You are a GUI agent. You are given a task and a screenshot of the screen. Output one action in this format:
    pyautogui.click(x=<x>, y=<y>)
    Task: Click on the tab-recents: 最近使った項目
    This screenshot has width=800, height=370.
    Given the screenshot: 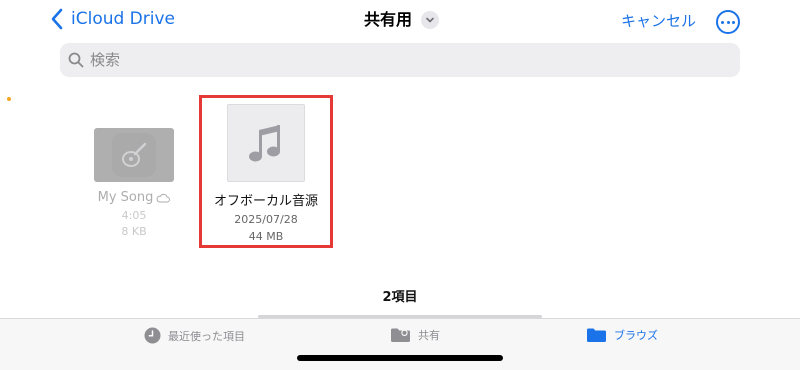 What is the action you would take?
    pyautogui.click(x=194, y=335)
    